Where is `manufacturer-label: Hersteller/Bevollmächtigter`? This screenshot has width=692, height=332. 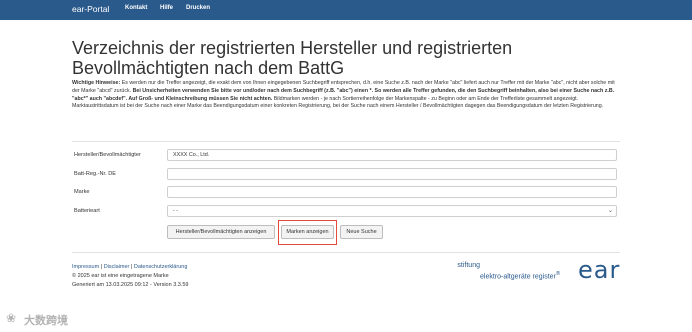 manufacturer-label: Hersteller/Bevollmächtigter is located at coordinates (107, 155).